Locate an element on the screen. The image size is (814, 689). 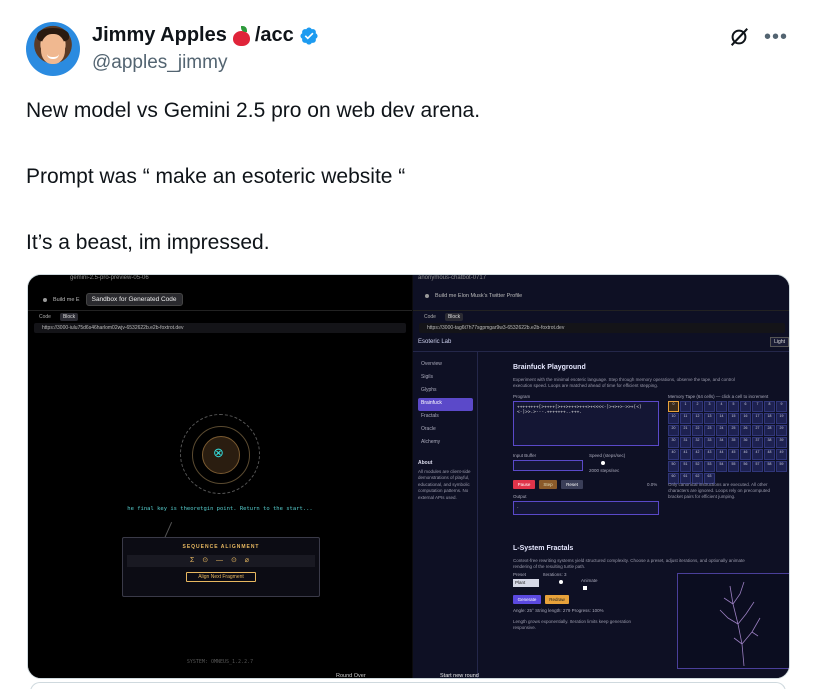
fractal-canvas is located at coordinates (733, 621).